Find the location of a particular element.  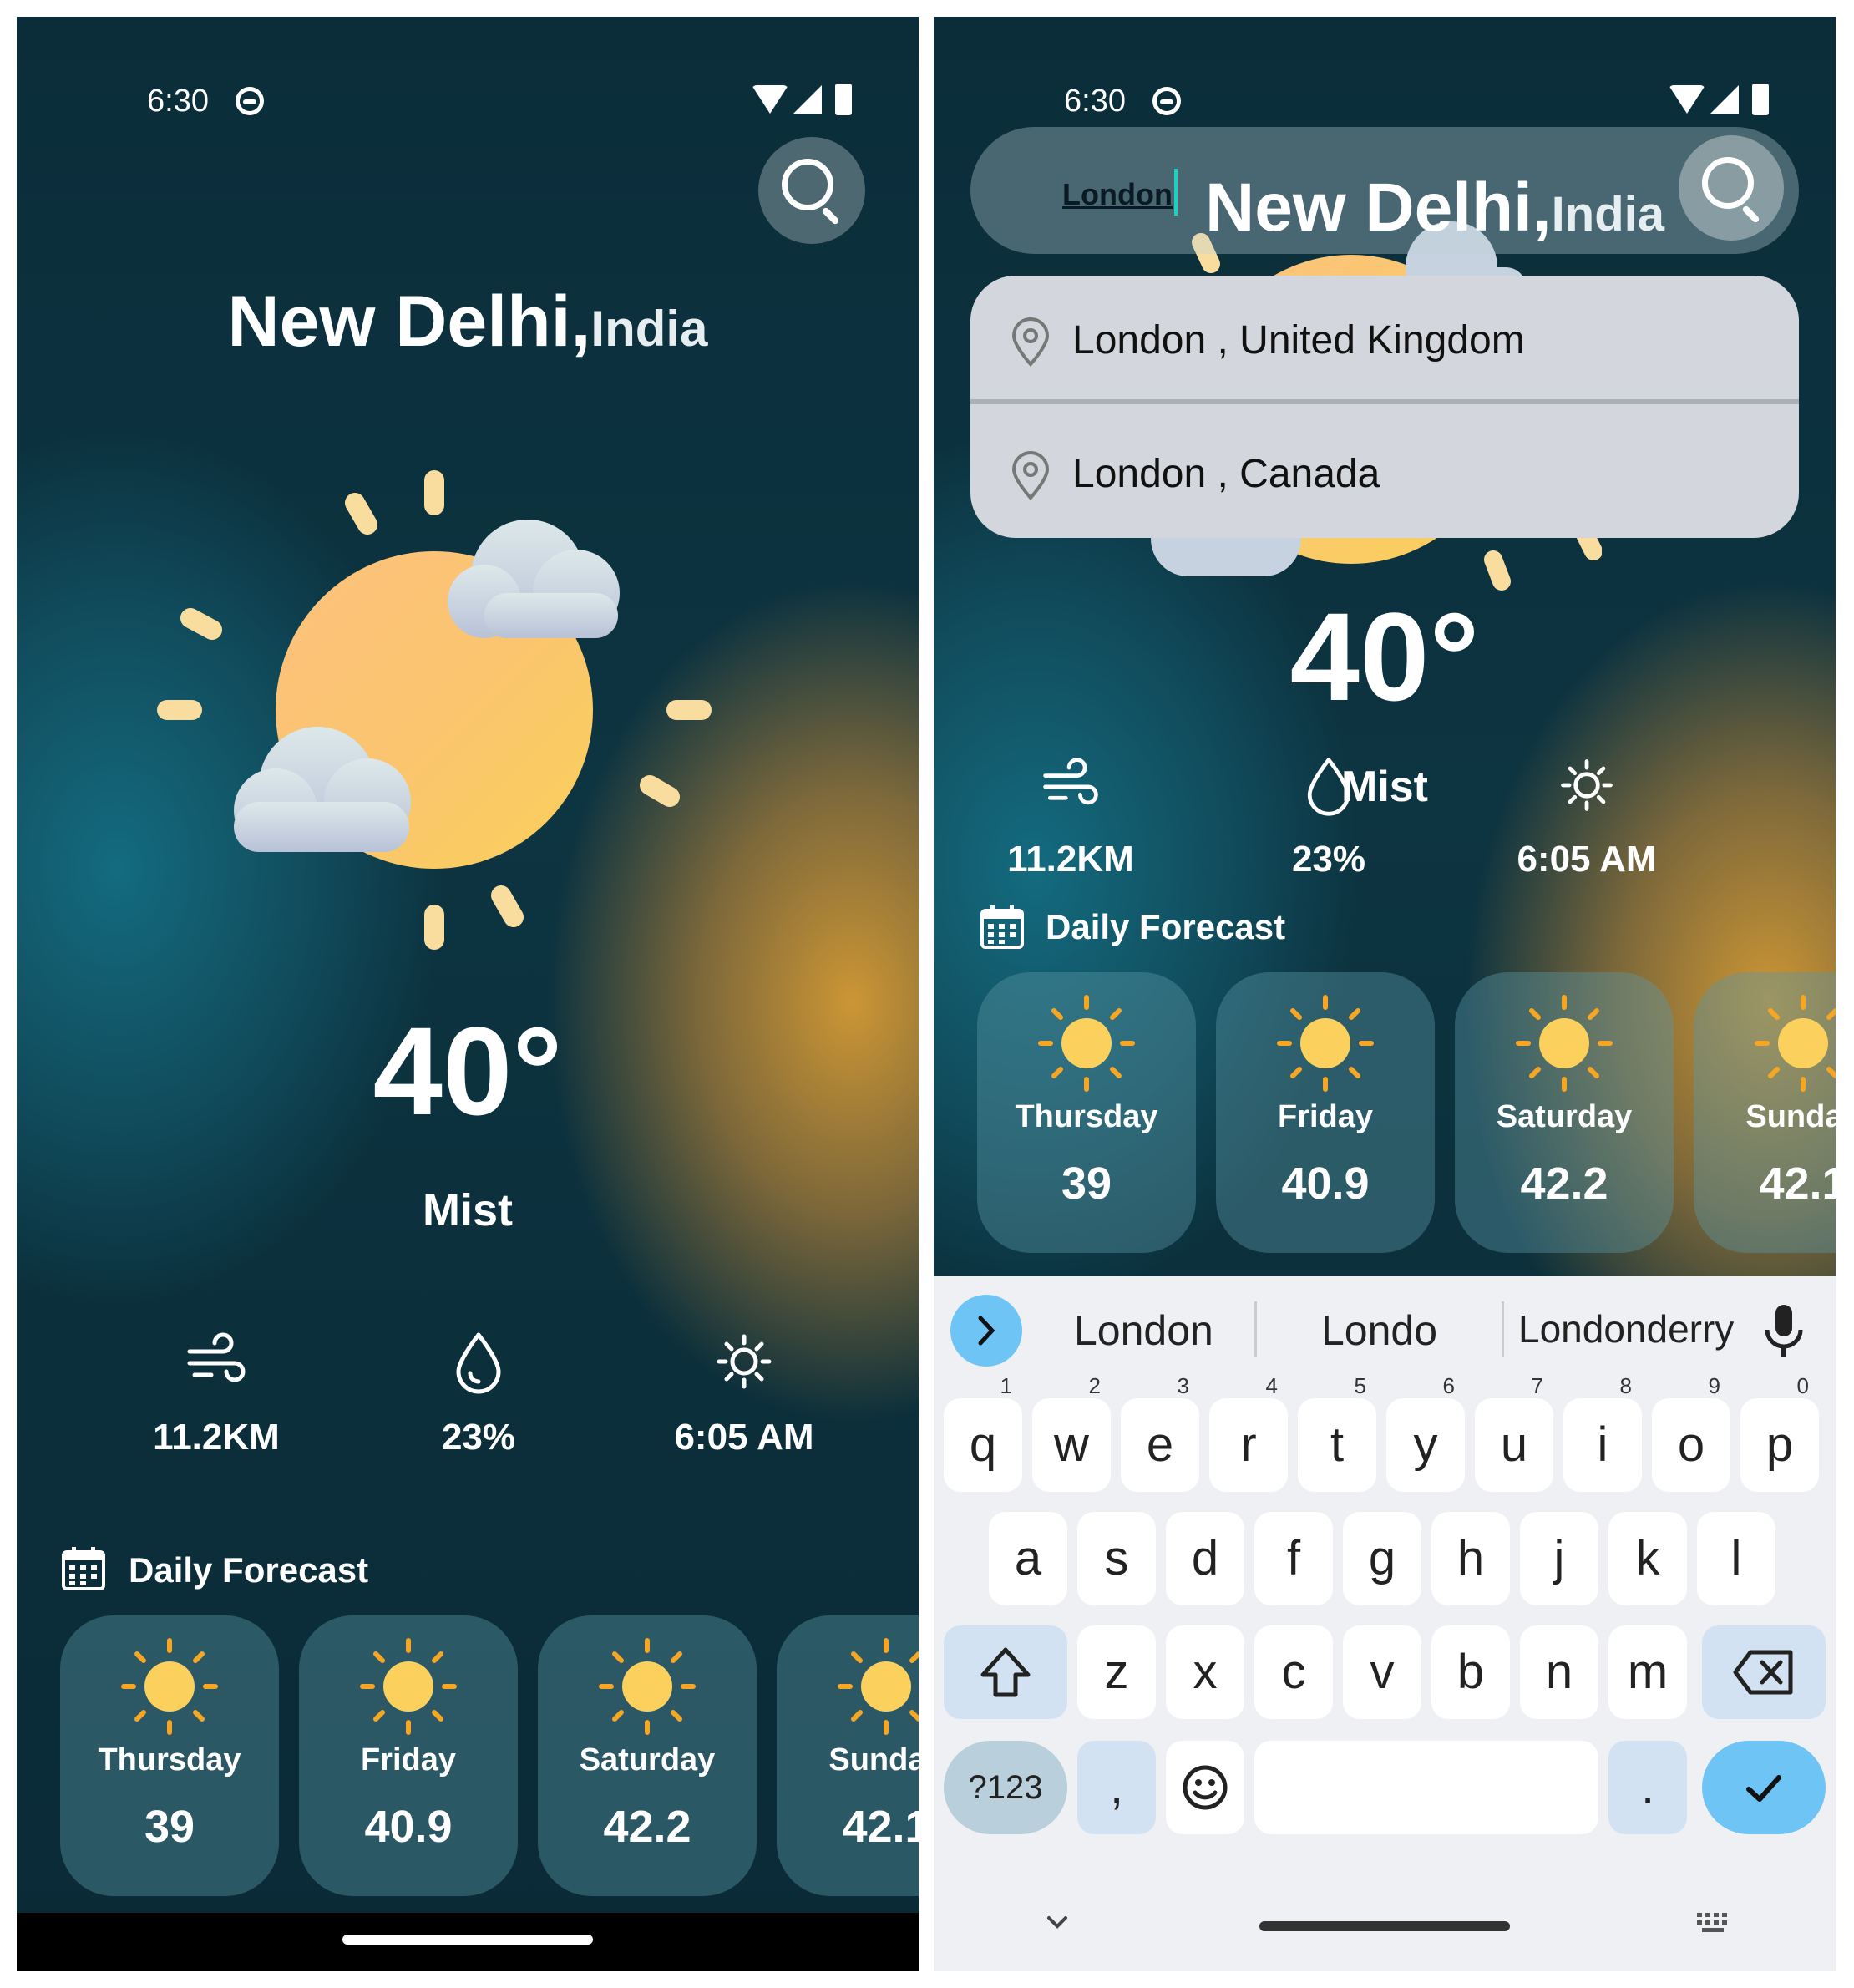

chevron-down-icon is located at coordinates (1057, 1923).